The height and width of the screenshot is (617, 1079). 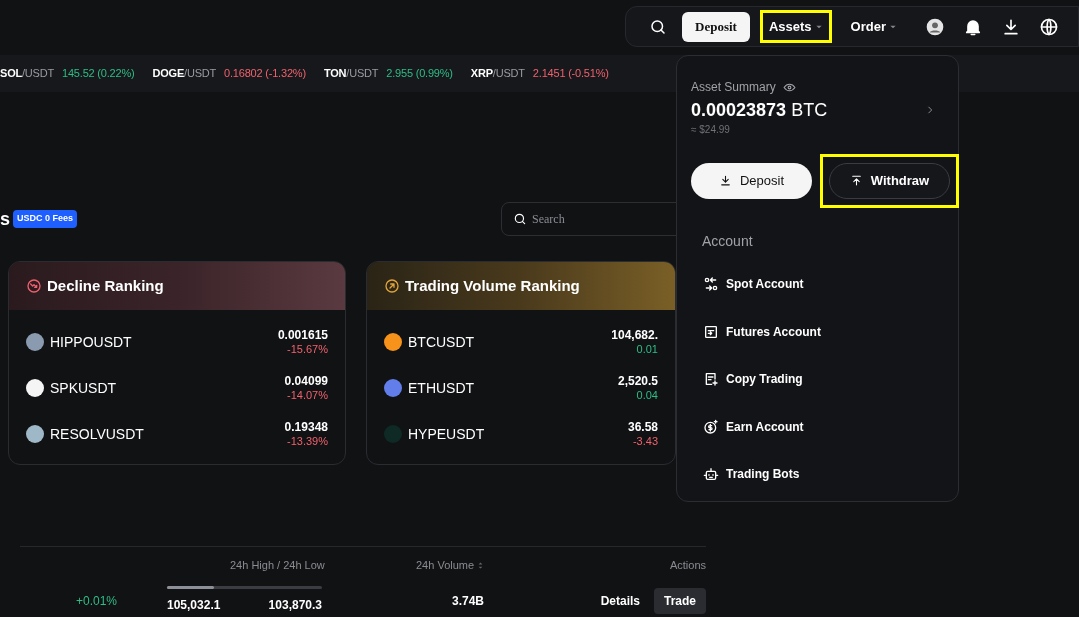 I want to click on download-icon, so click(x=725, y=180).